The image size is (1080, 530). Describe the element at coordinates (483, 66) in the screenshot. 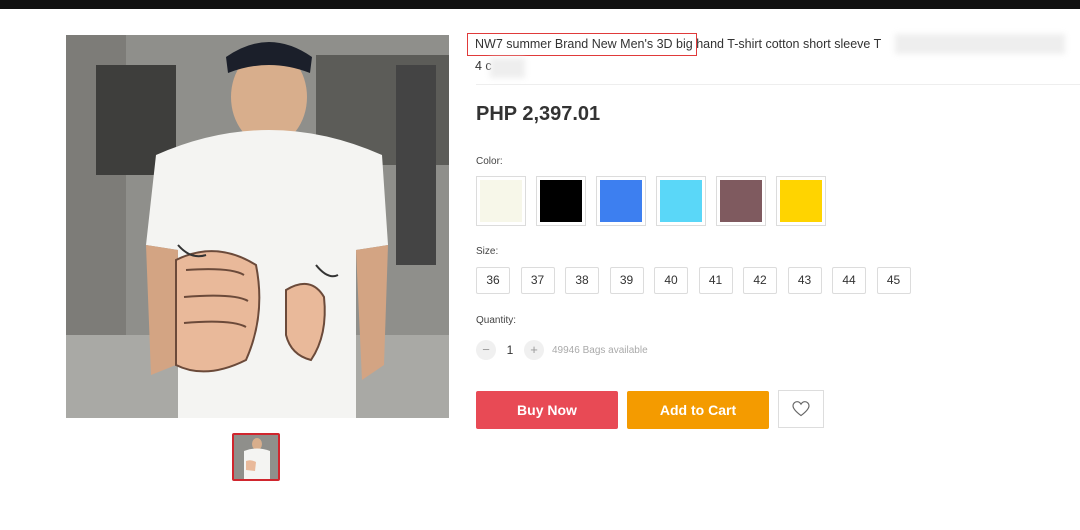

I see `product-title-line-2: 4 c` at that location.